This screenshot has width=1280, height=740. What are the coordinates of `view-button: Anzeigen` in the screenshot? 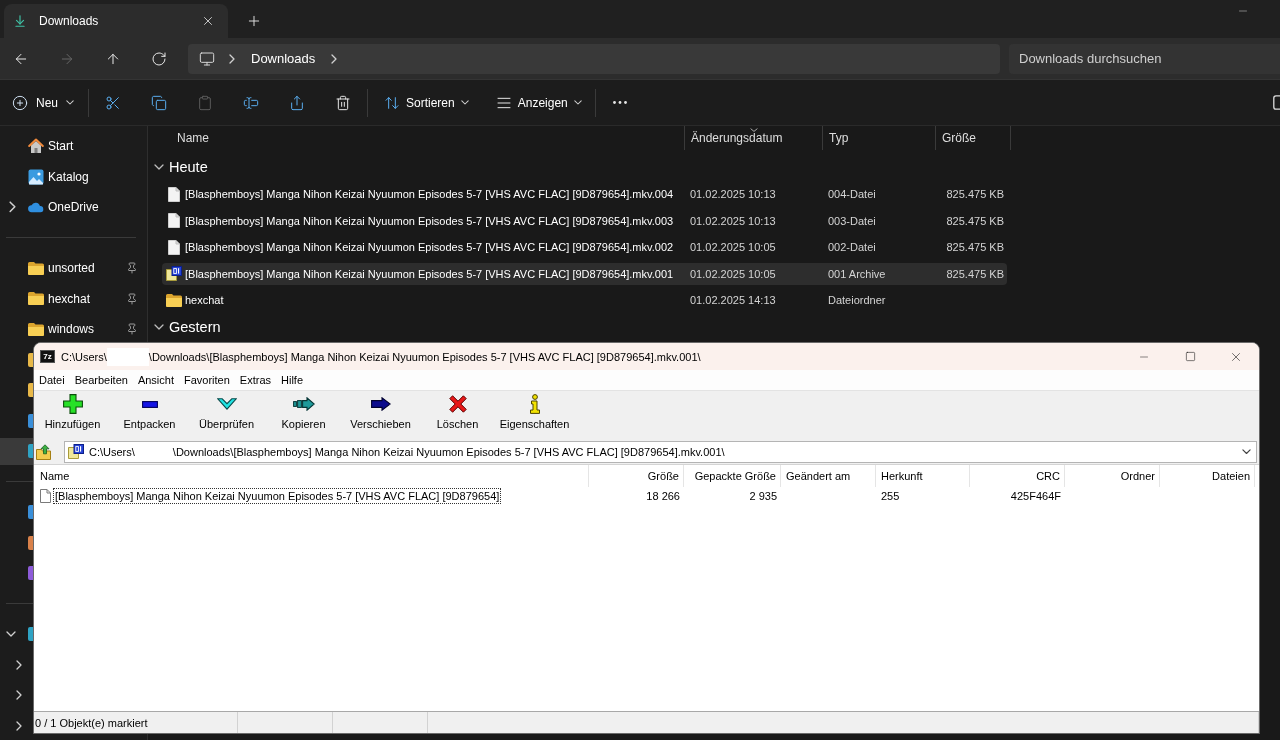 It's located at (537, 102).